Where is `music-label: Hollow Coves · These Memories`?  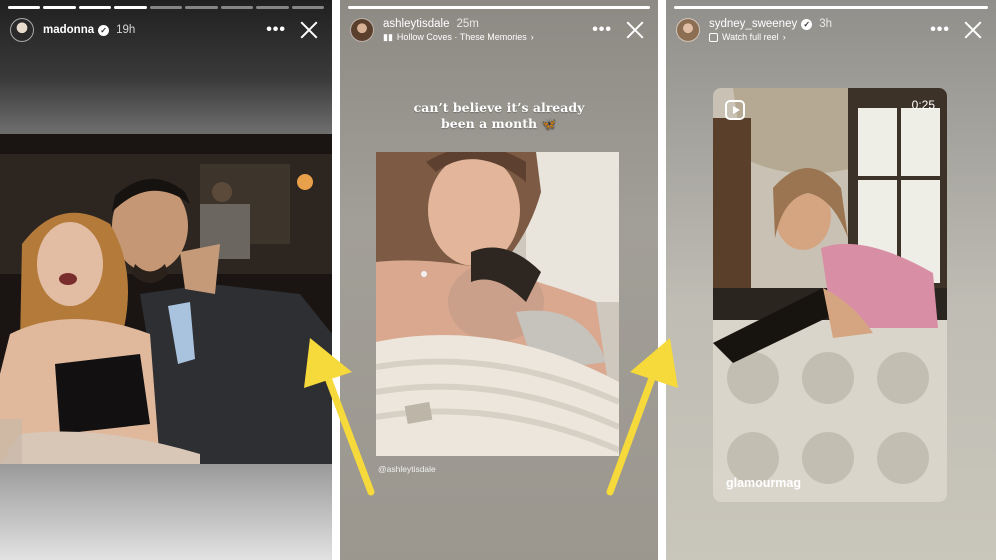 music-label: Hollow Coves · These Memories is located at coordinates (461, 37).